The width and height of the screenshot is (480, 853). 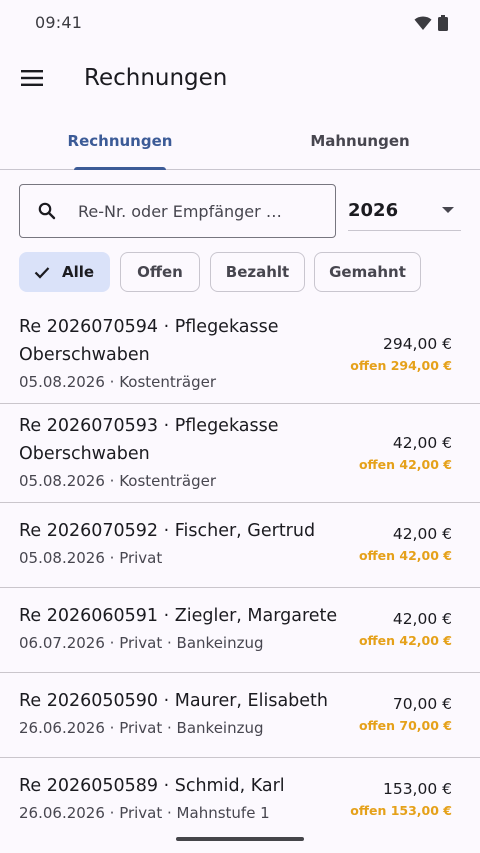 I want to click on filter-chip-alle: Alle, so click(x=64, y=272).